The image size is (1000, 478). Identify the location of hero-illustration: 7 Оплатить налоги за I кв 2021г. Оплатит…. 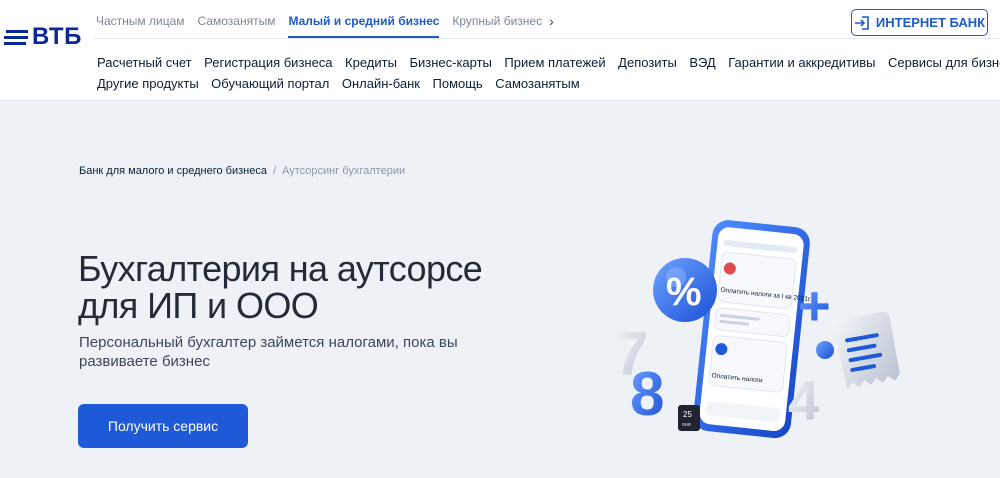
(757, 329).